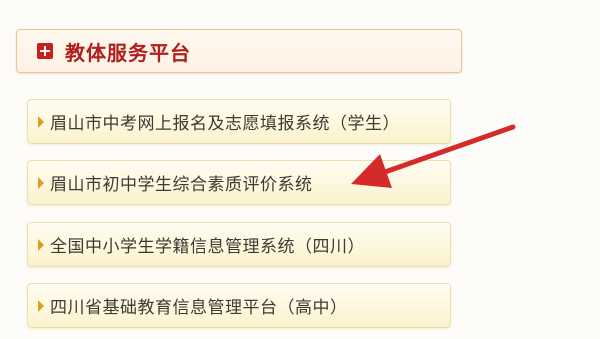  I want to click on platform-link-label: 四川省基础教育信息管理平台（高中）, so click(199, 308).